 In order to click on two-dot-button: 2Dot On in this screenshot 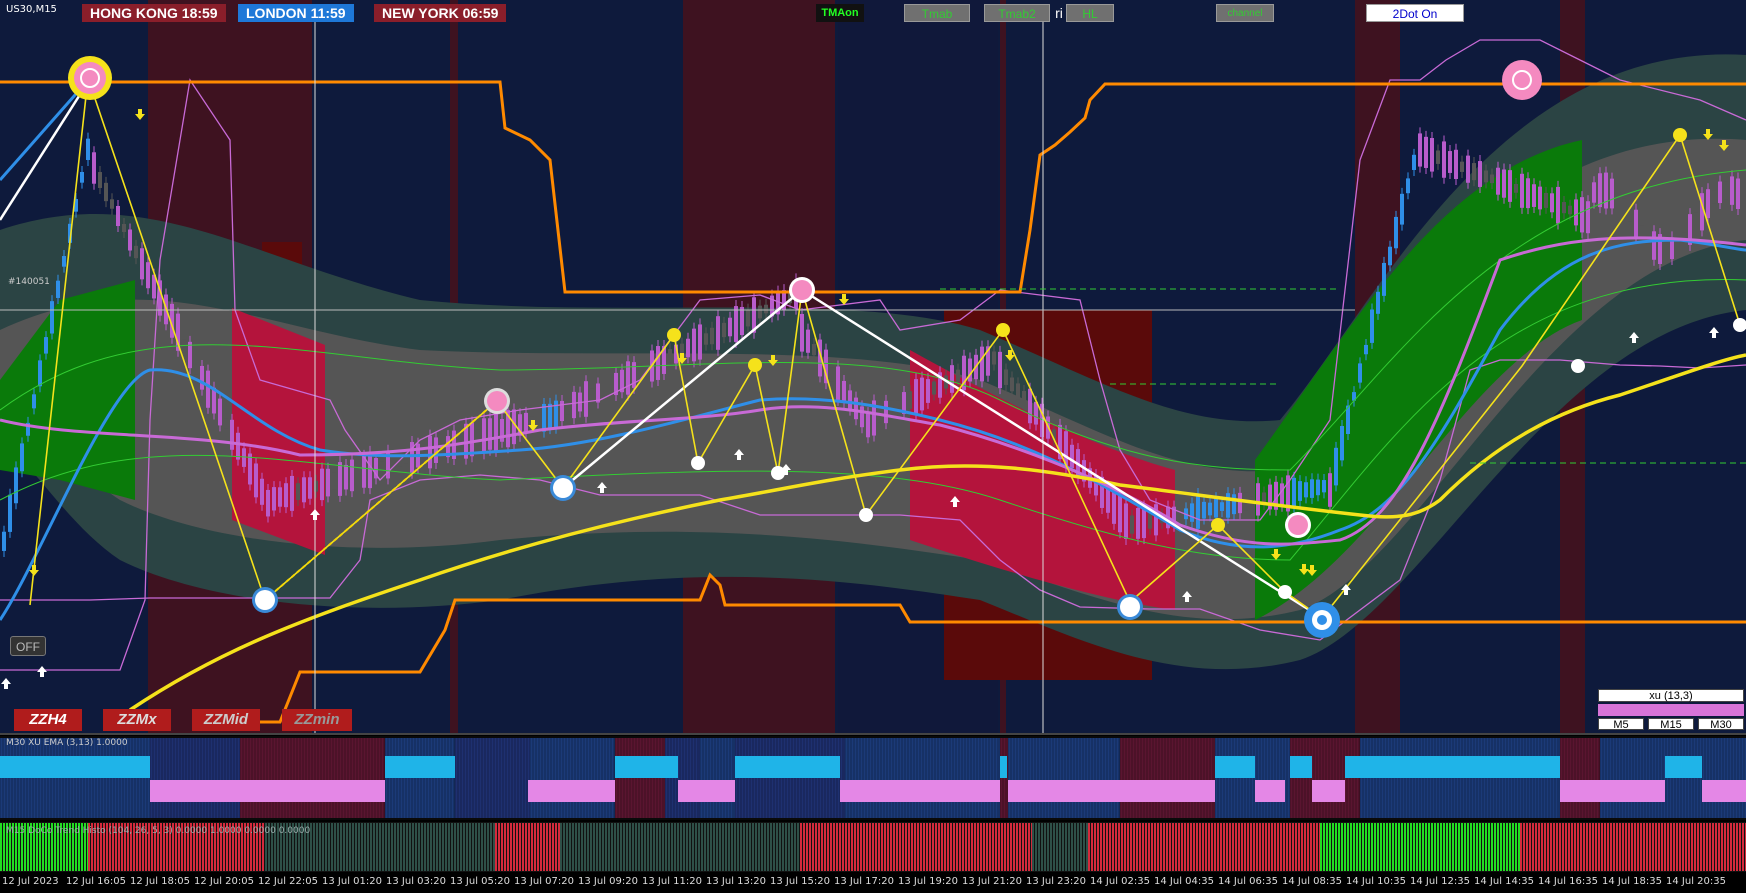, I will do `click(1415, 13)`.